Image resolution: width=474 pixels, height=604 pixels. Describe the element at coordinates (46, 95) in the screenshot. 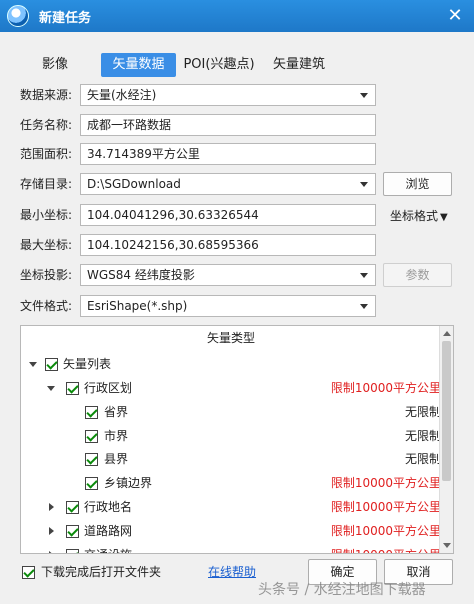

I see `source-label: 数据来源:` at that location.